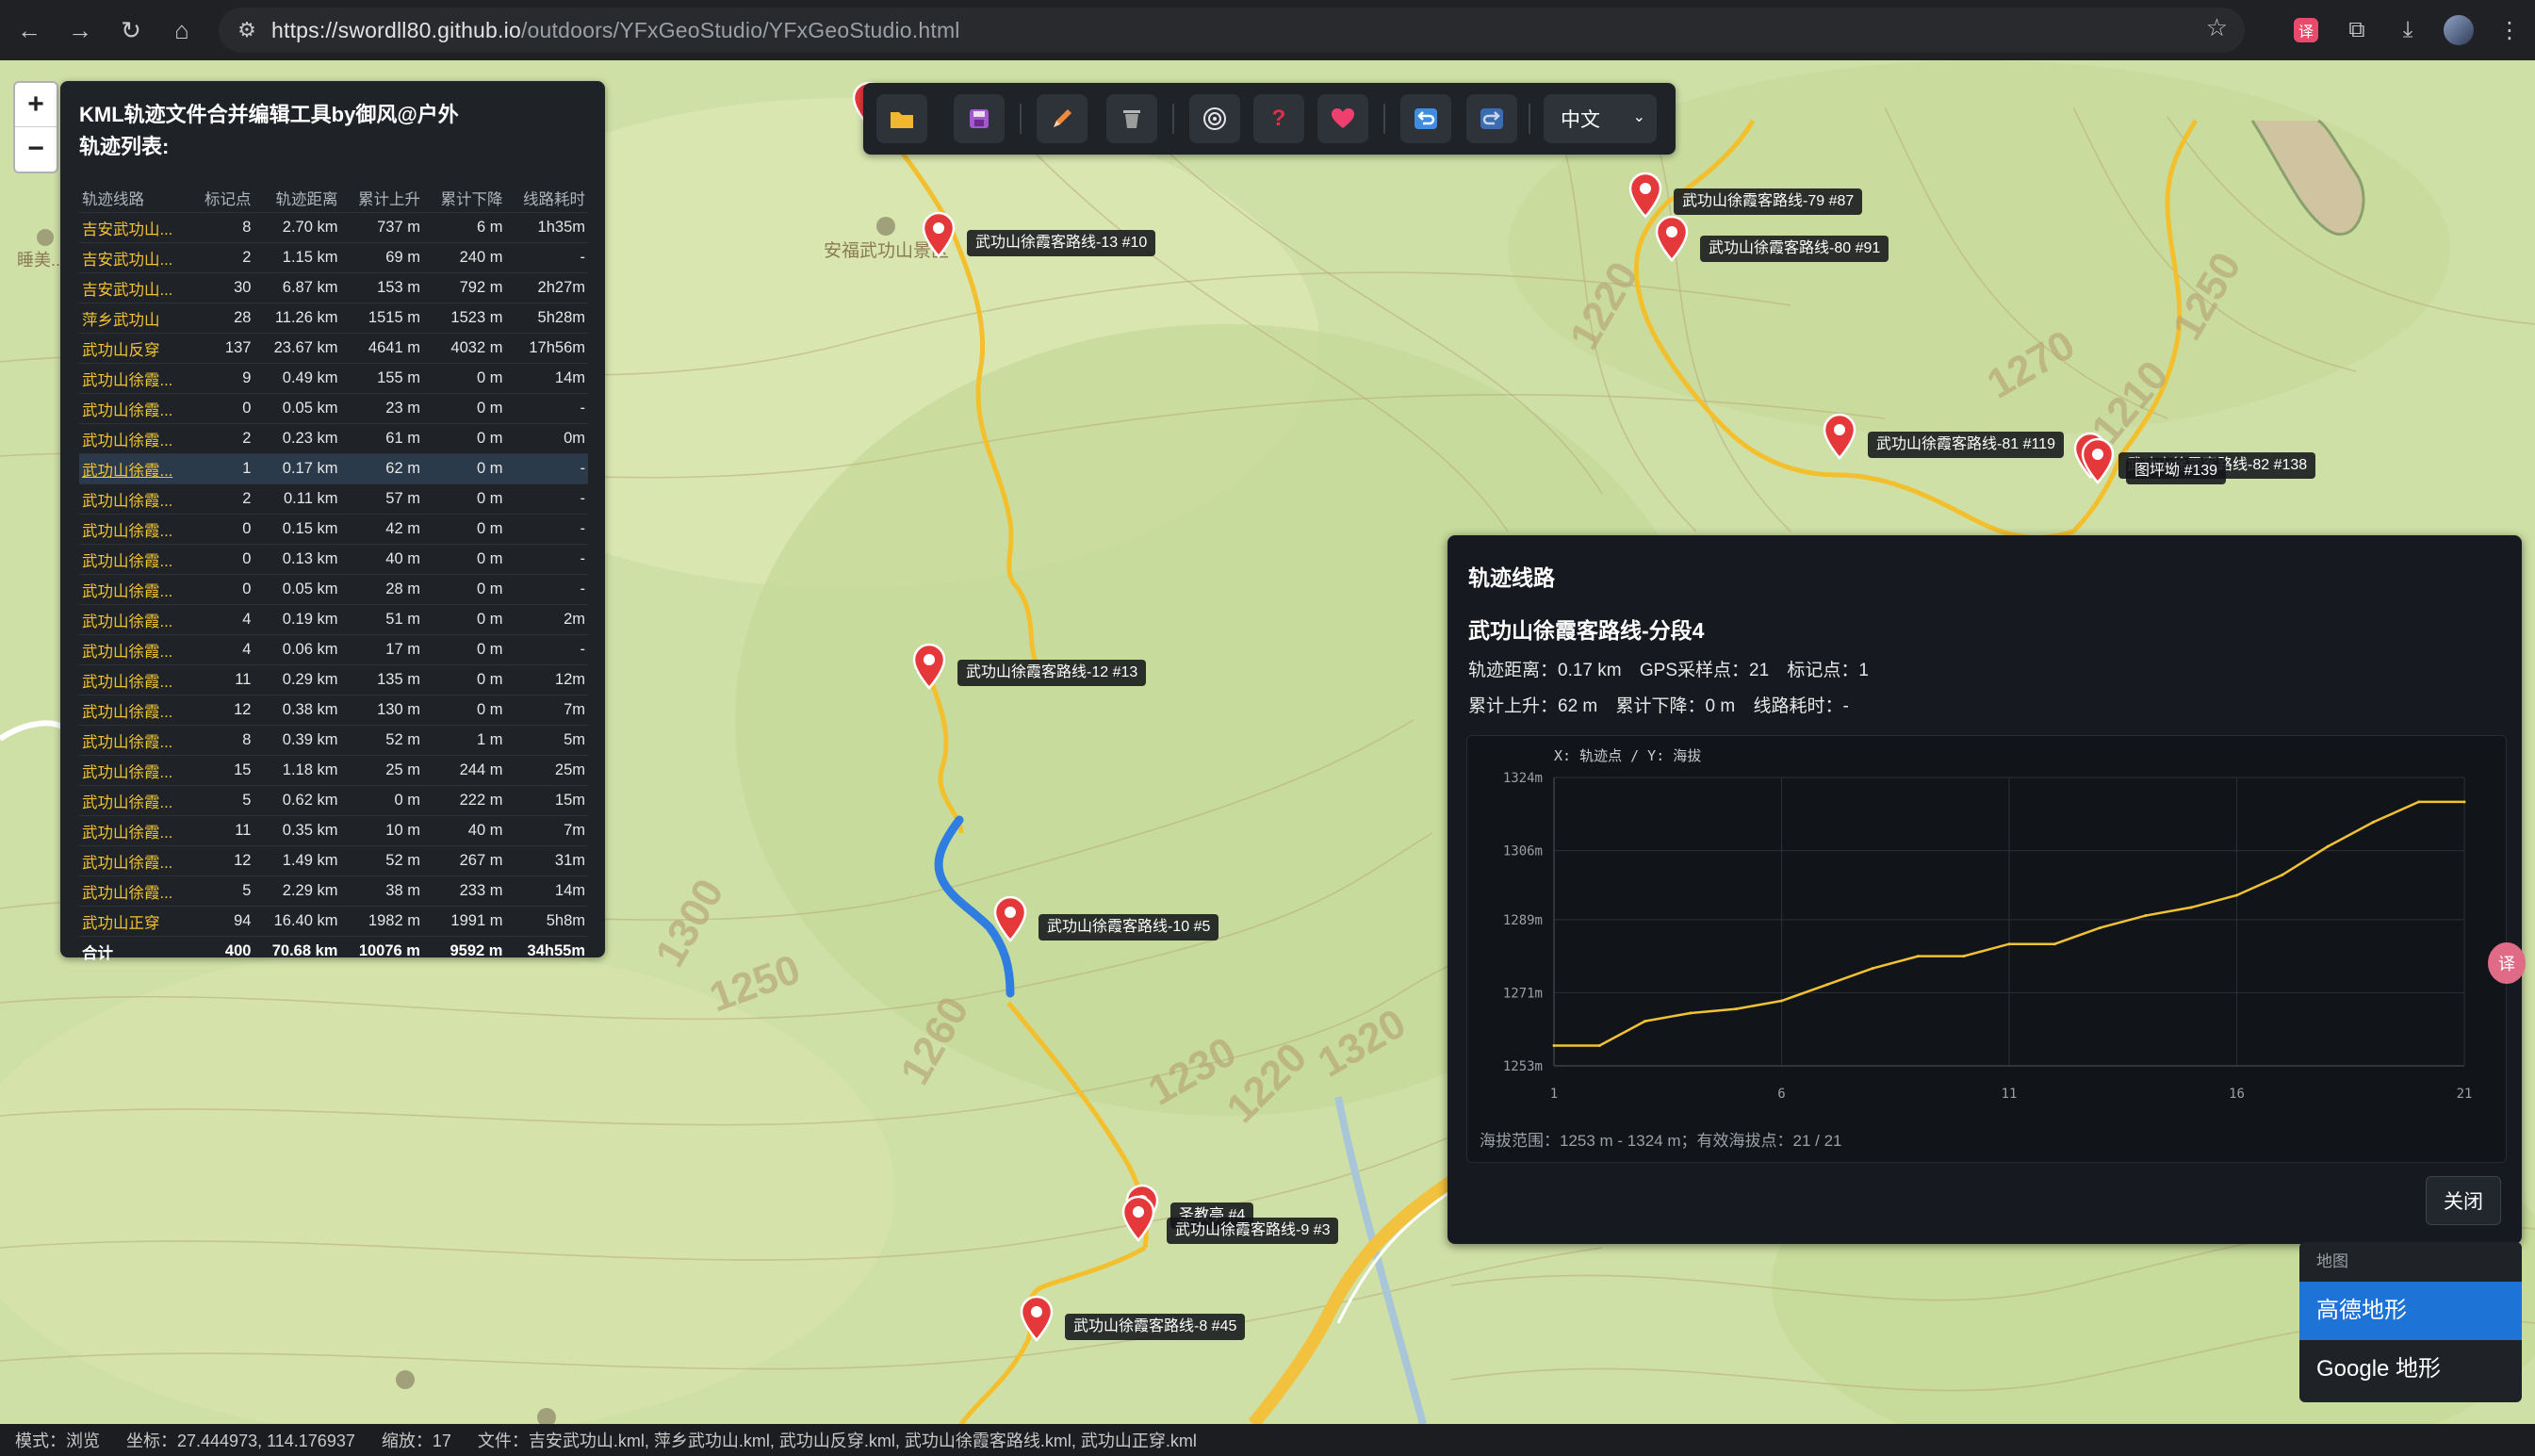 Image resolution: width=2535 pixels, height=1456 pixels. What do you see at coordinates (2458, 30) in the screenshot?
I see `profile-avatar` at bounding box center [2458, 30].